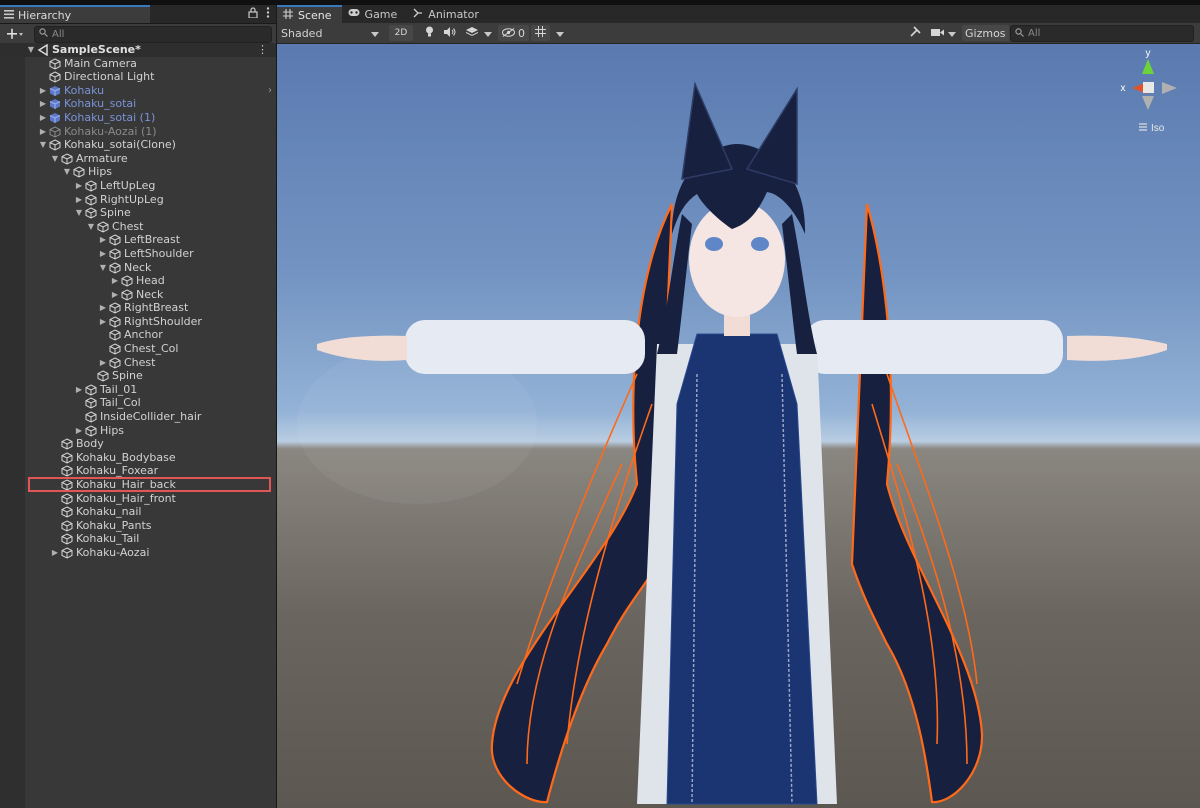 The image size is (1200, 808). I want to click on tab-hierarchy: Hierarchy, so click(75, 14).